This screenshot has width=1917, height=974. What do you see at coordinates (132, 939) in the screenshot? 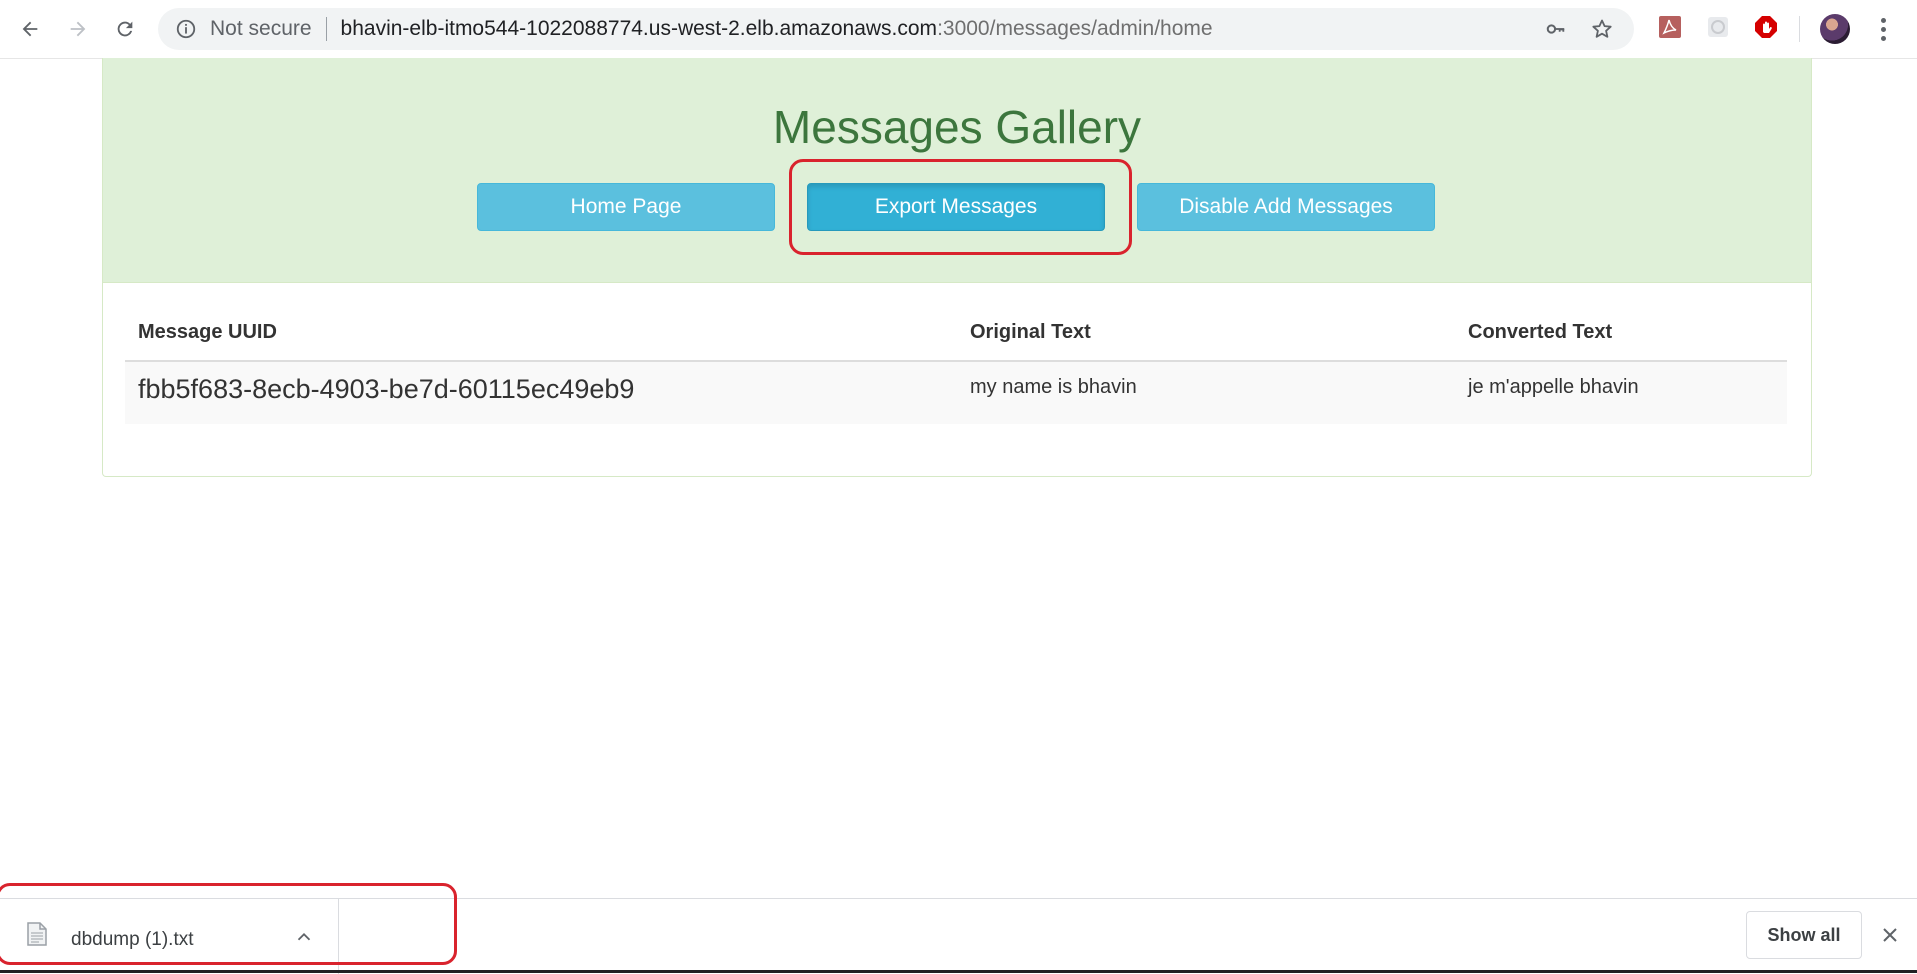
I see `download-file-name: dbdump (1).txt` at bounding box center [132, 939].